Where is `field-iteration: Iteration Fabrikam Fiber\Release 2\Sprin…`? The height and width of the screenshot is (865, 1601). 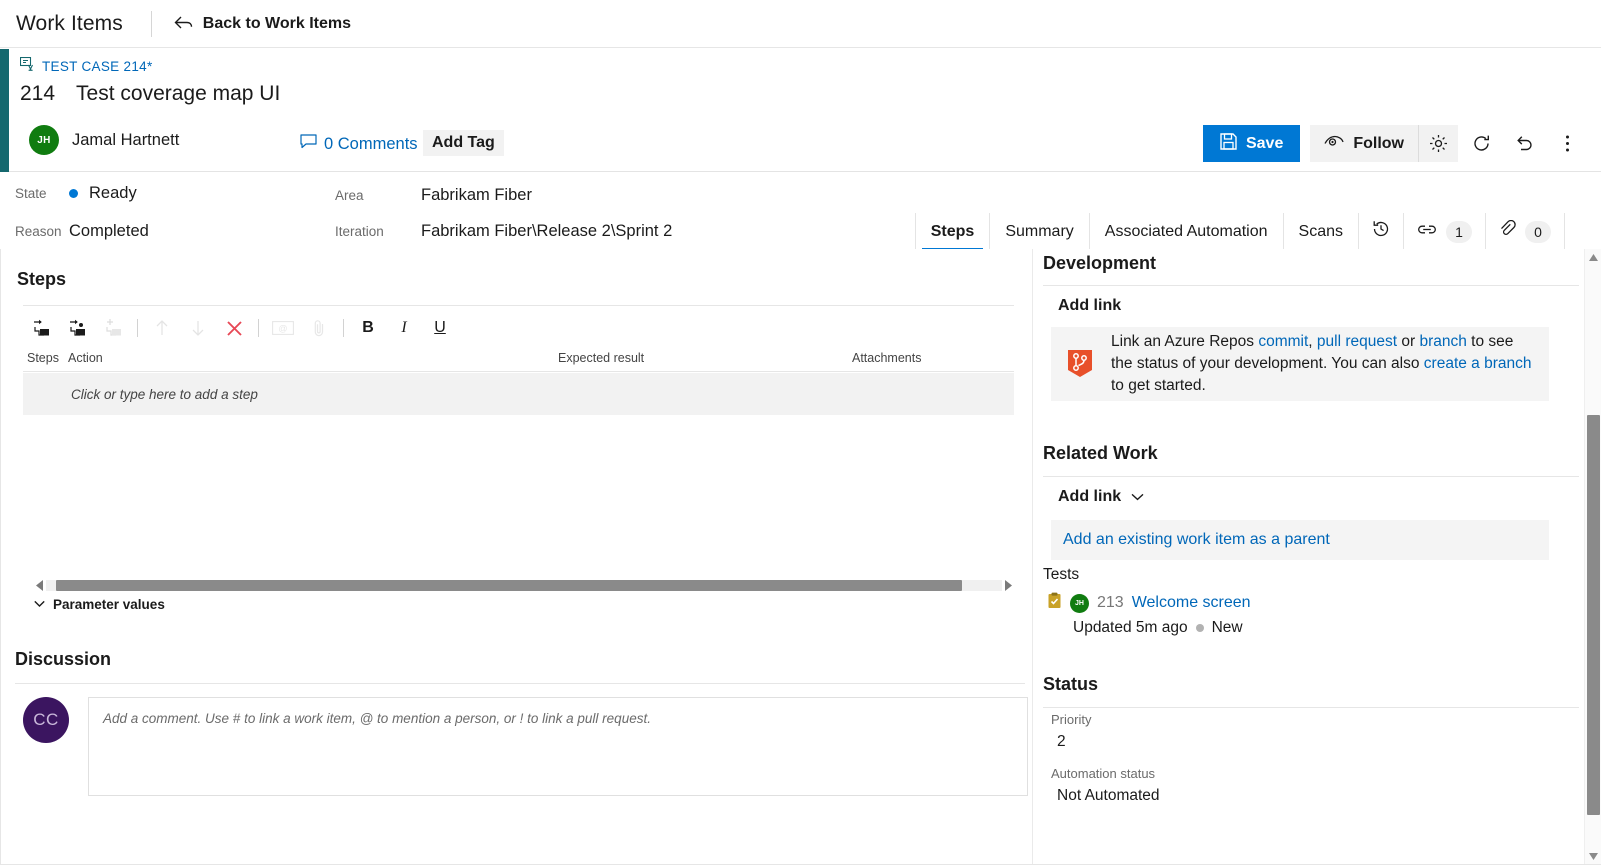
field-iteration: Iteration Fabrikam Fiber\Release 2\Sprin… is located at coordinates (503, 231).